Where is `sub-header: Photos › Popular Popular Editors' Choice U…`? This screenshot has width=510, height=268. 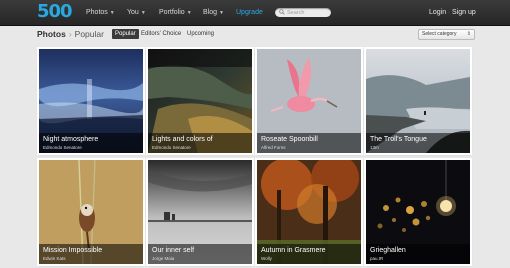
sub-header: Photos › Popular Popular Editors' Choice U… is located at coordinates (255, 34).